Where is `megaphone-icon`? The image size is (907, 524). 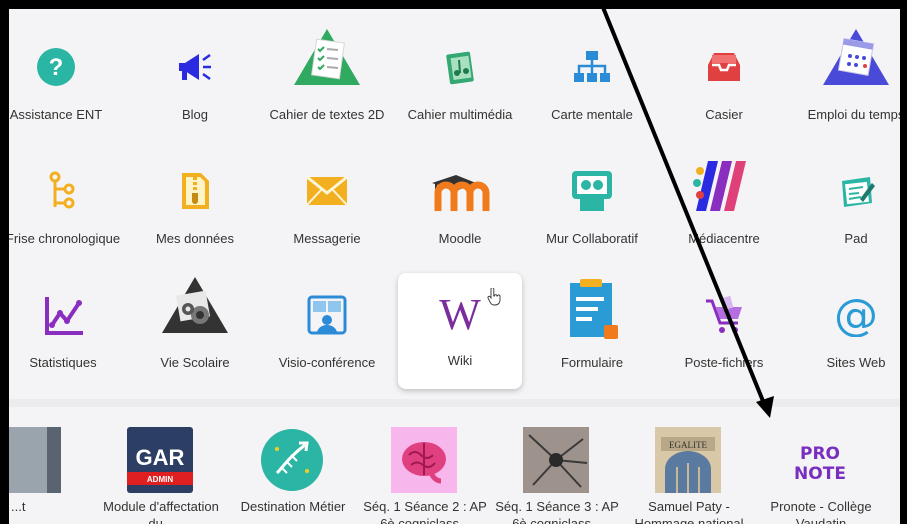
megaphone-icon is located at coordinates (195, 67).